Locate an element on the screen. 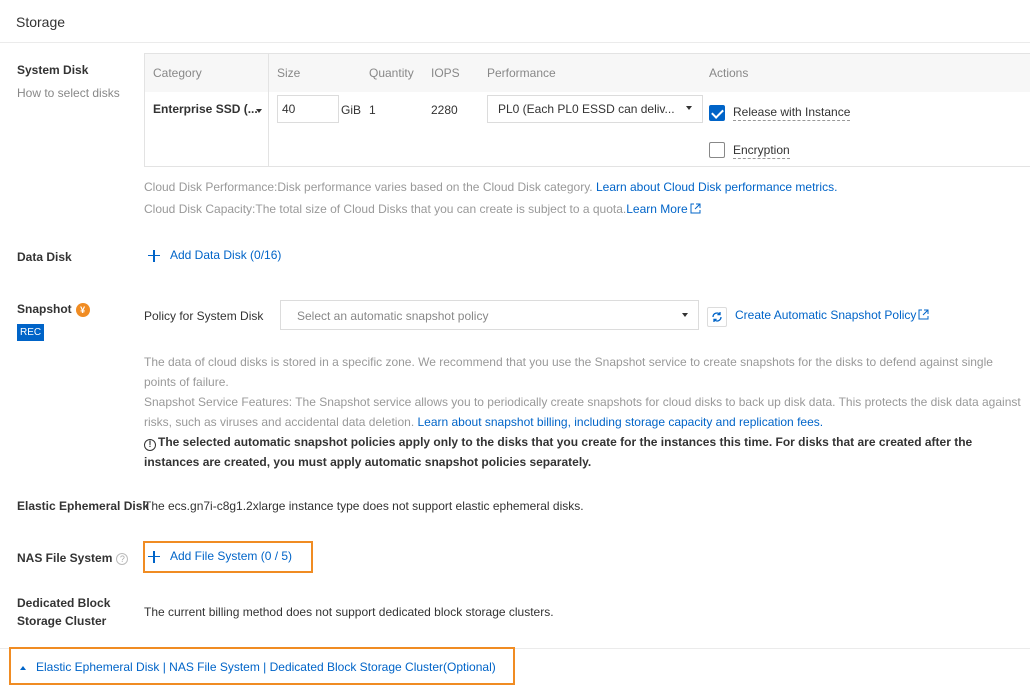  info-icon: ! is located at coordinates (150, 445).